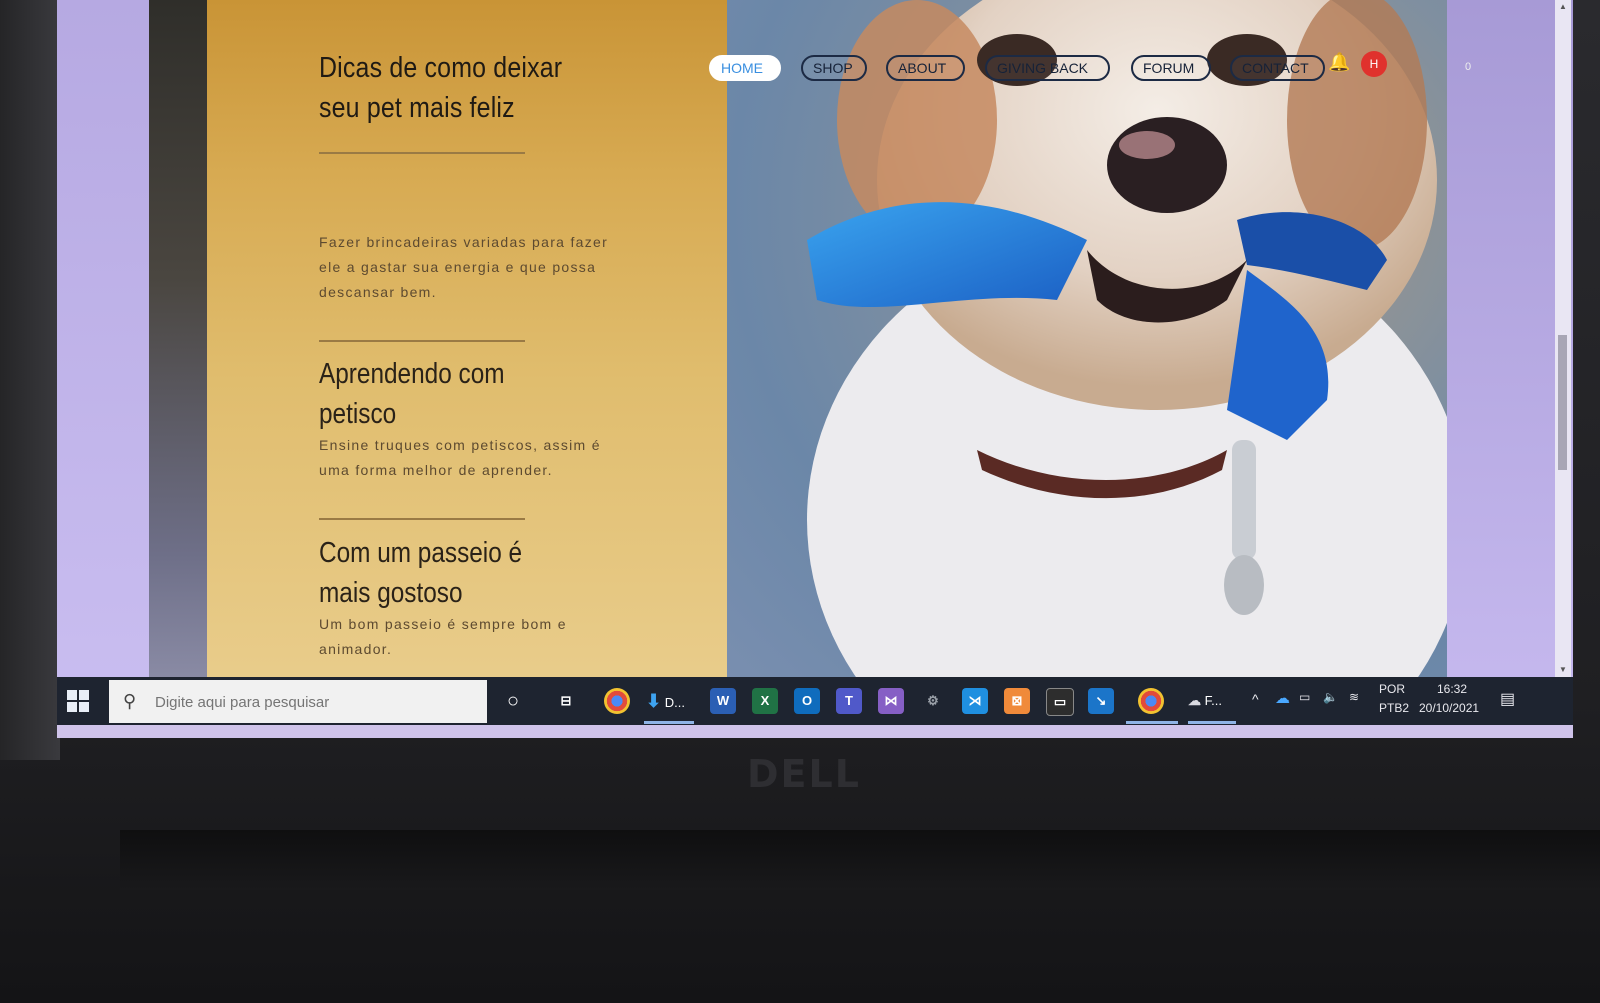 This screenshot has width=1600, height=1003. What do you see at coordinates (315, 702) in the screenshot?
I see `taskbar-search-input` at bounding box center [315, 702].